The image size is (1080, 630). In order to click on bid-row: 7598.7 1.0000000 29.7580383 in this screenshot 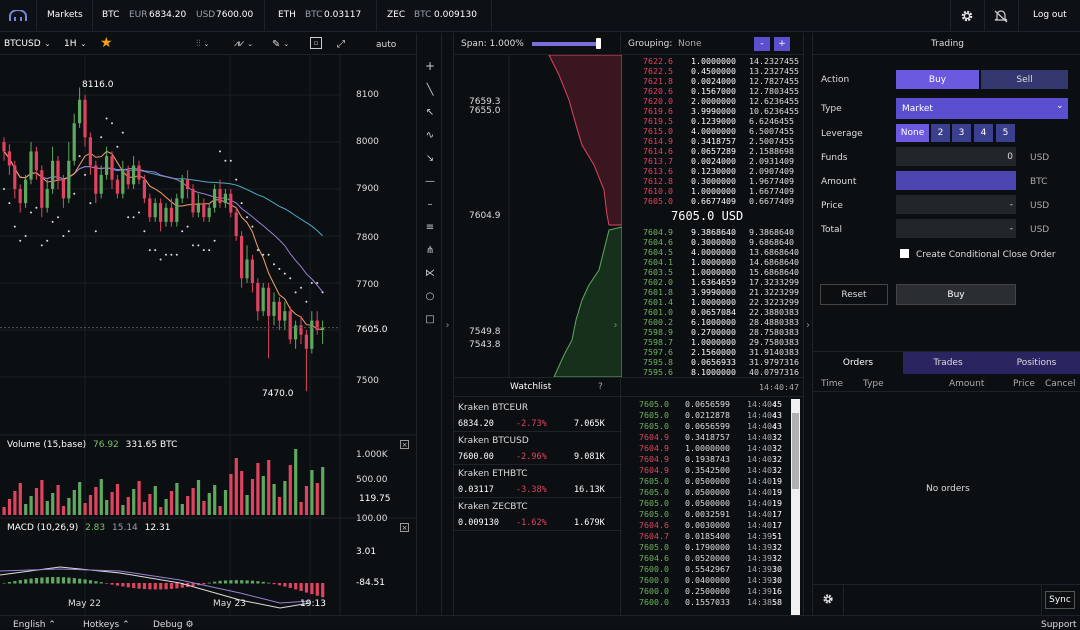, I will do `click(712, 342)`.